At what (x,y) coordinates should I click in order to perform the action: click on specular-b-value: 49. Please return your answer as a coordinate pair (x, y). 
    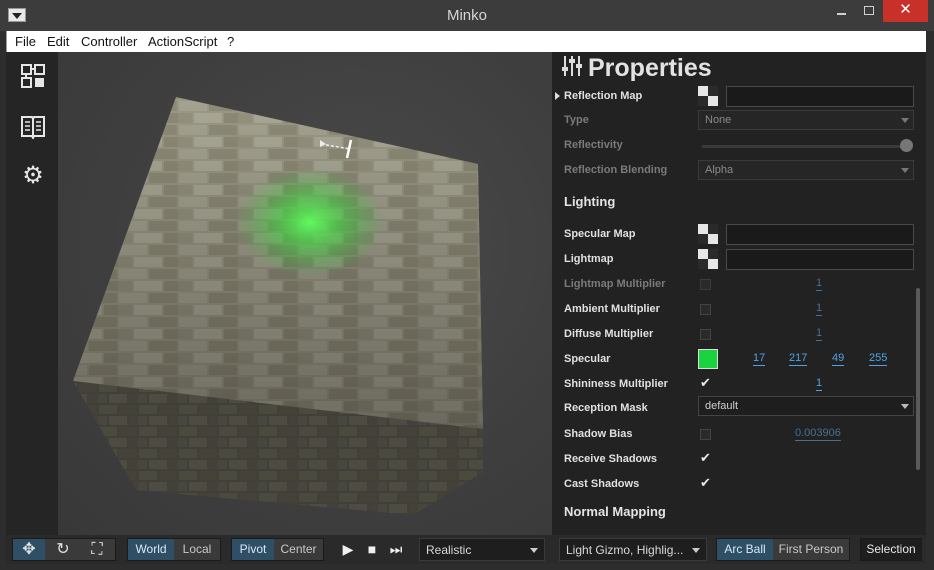
    Looking at the image, I should click on (838, 359).